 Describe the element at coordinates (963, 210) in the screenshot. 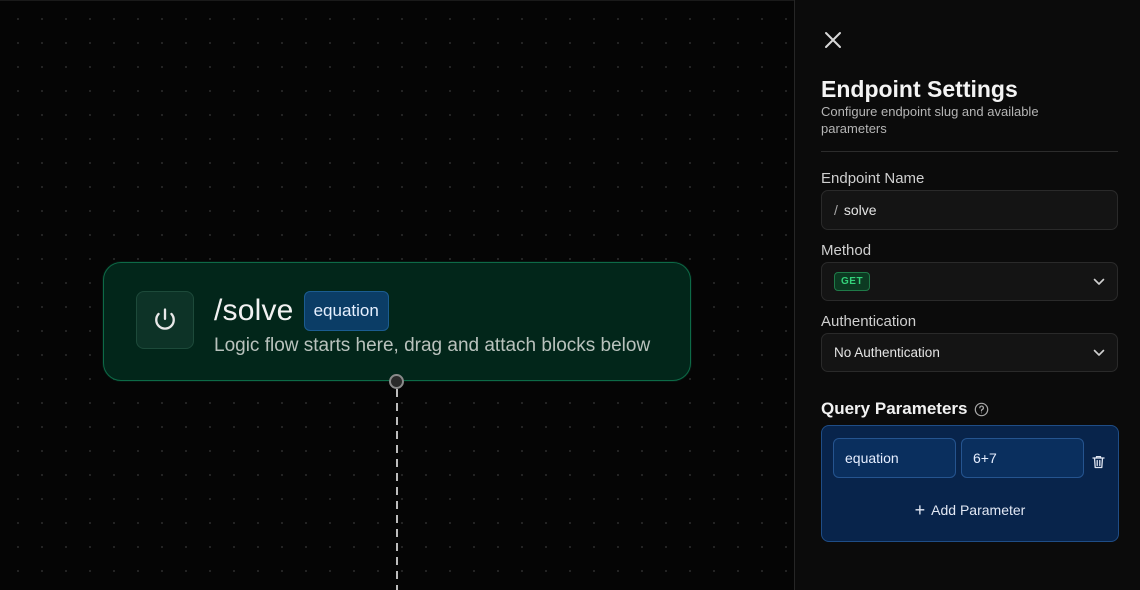

I see `endpoint-name-input` at that location.